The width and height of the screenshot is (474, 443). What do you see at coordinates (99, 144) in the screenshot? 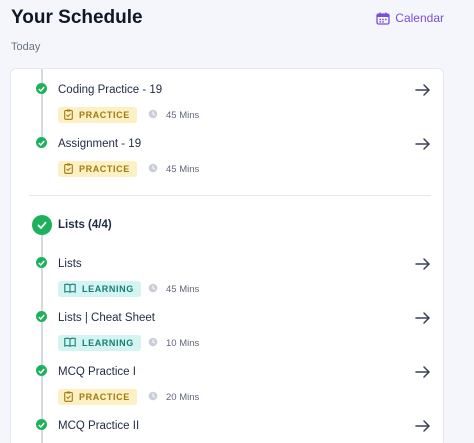
I see `item-title: Assignment - 19` at bounding box center [99, 144].